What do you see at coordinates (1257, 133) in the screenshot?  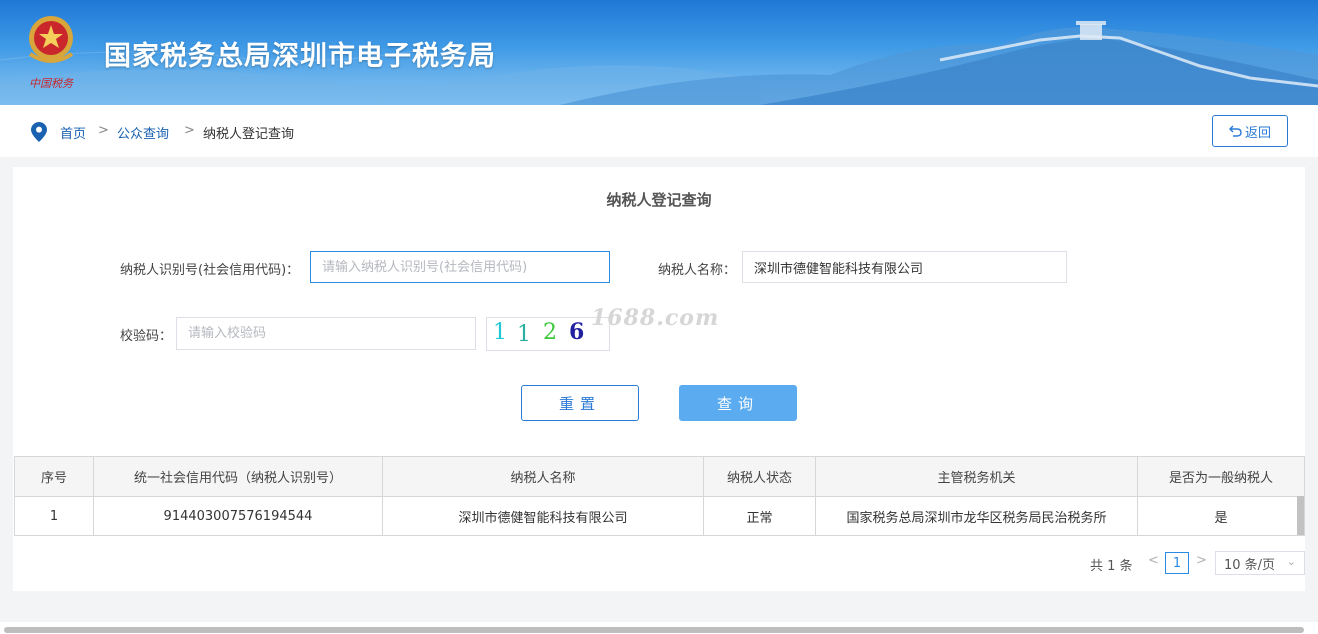 I see `back-button-label: 返回` at bounding box center [1257, 133].